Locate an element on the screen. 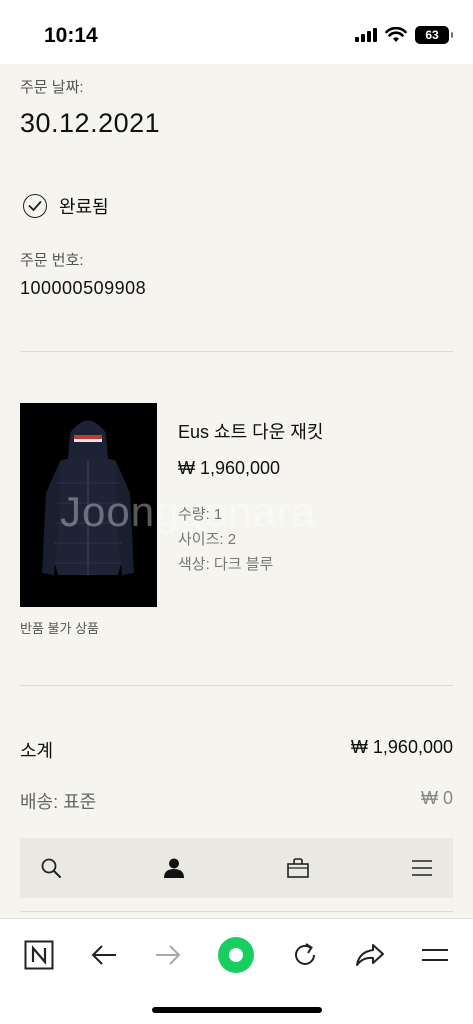 Image resolution: width=473 pixels, height=1024 pixels. forward-arrow-icon is located at coordinates (168, 955).